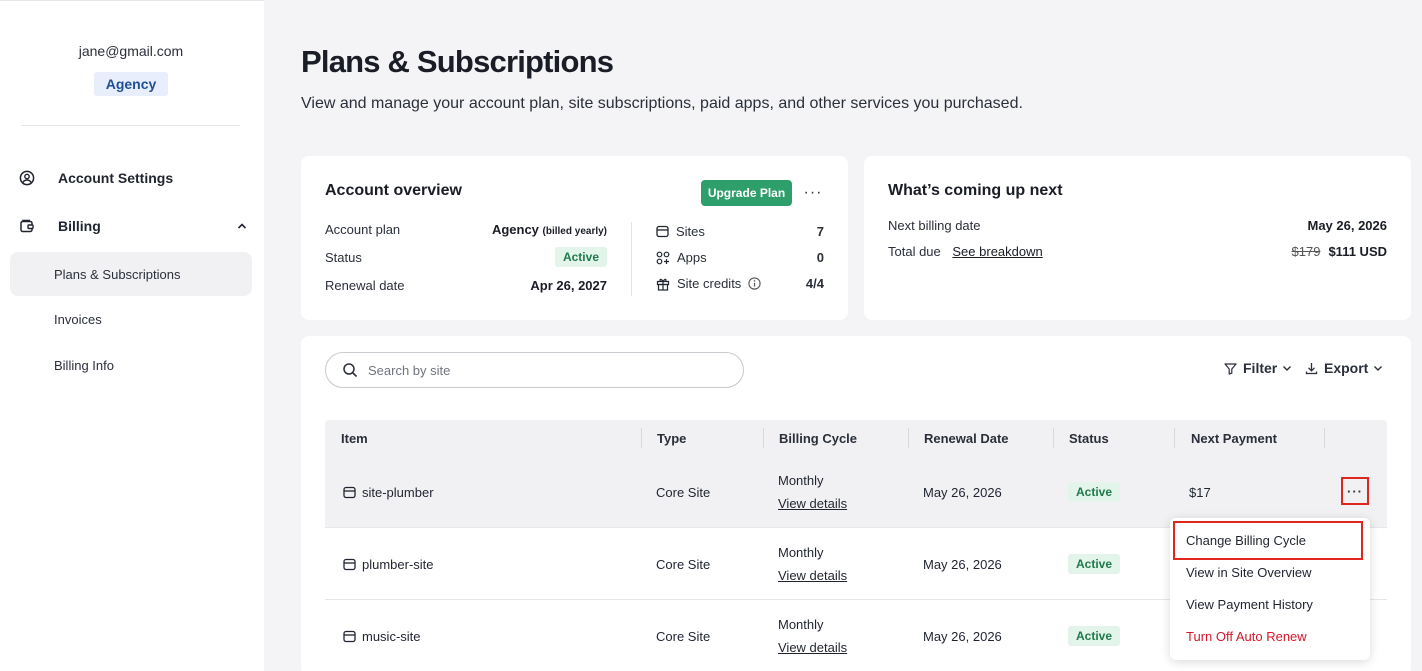 The height and width of the screenshot is (671, 1422). I want to click on user-email: jane@gmail.com, so click(131, 51).